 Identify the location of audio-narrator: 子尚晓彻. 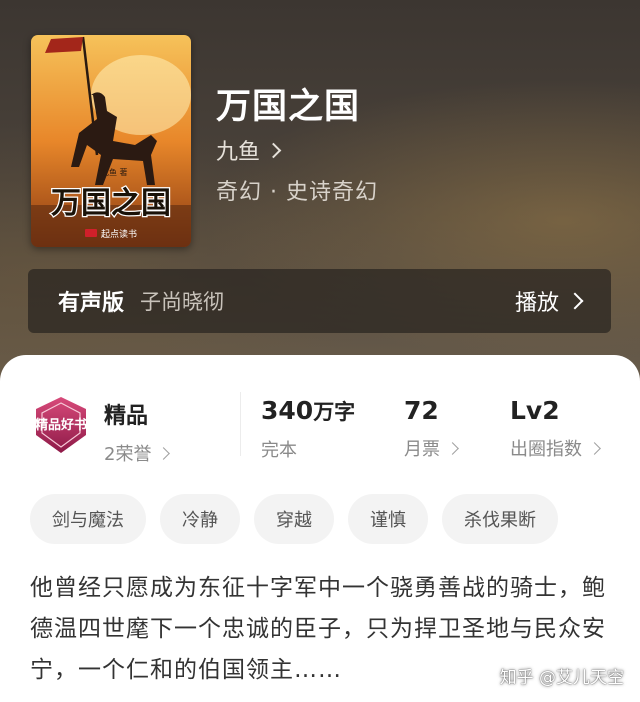
(182, 302).